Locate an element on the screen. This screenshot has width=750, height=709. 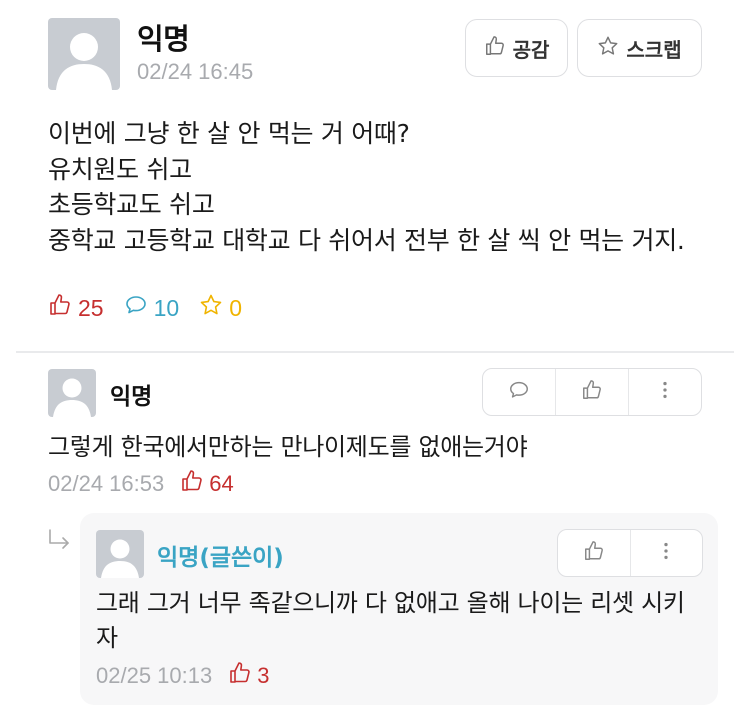
comment-like-count: 64 is located at coordinates (207, 484).